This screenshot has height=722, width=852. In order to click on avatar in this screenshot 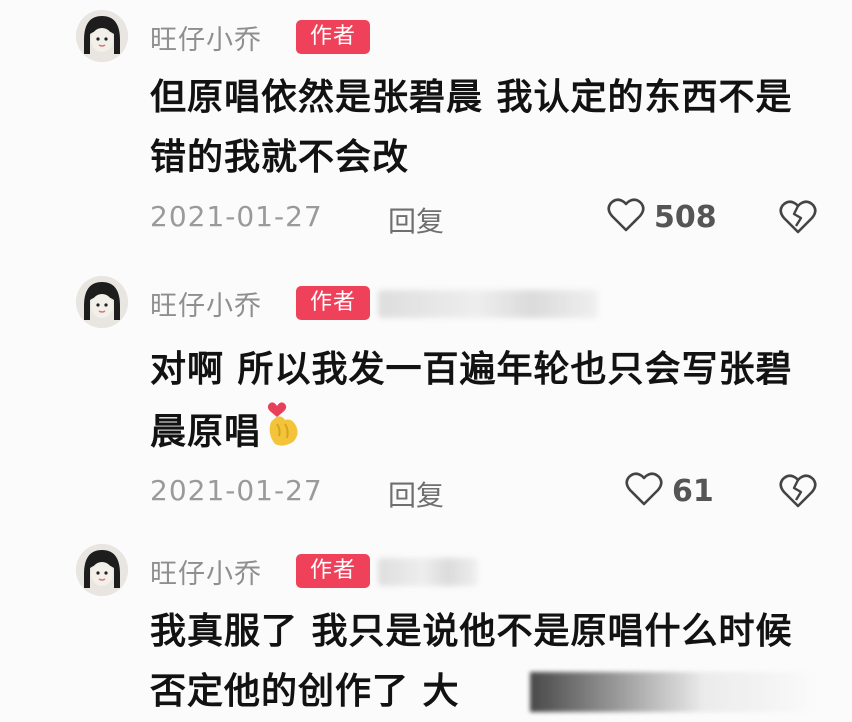, I will do `click(102, 570)`.